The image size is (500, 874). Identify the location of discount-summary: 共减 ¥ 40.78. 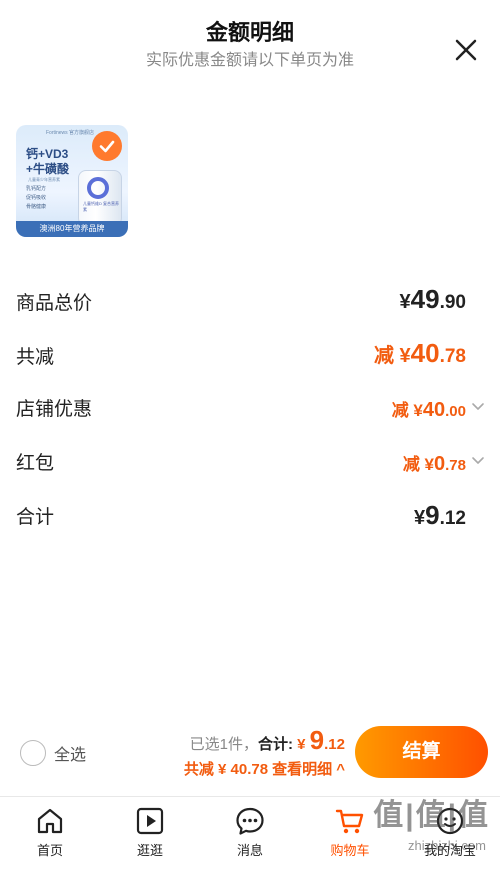
(226, 769).